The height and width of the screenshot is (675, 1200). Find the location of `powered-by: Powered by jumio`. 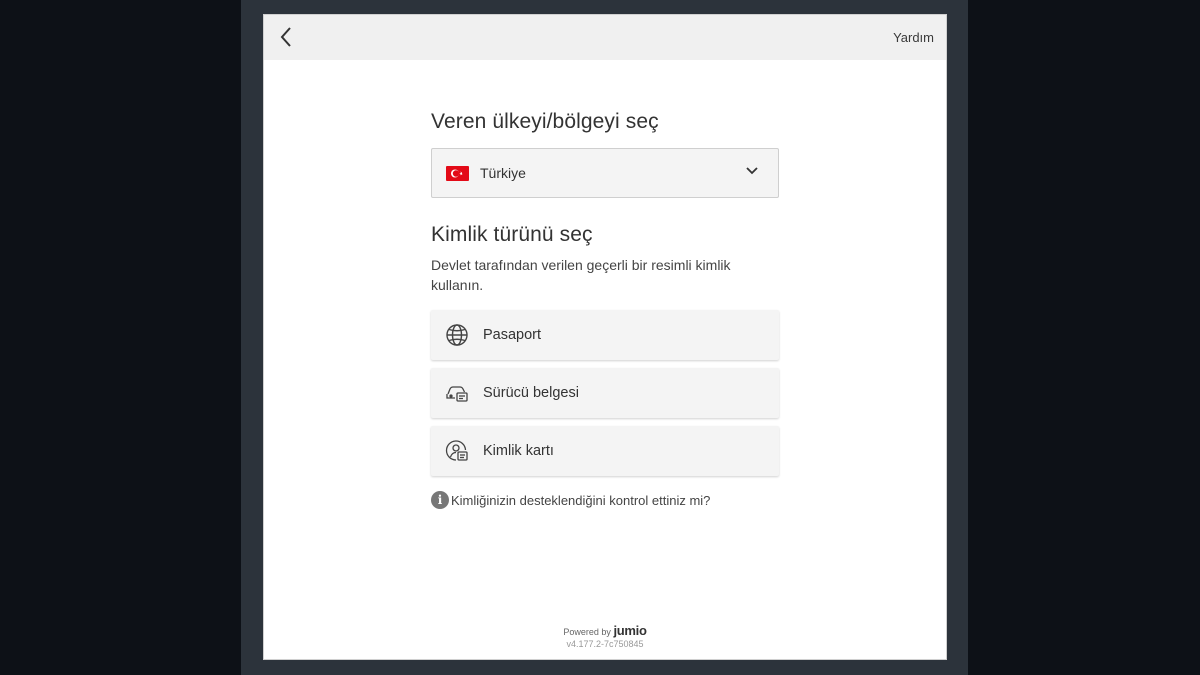

powered-by: Powered by jumio is located at coordinates (605, 630).